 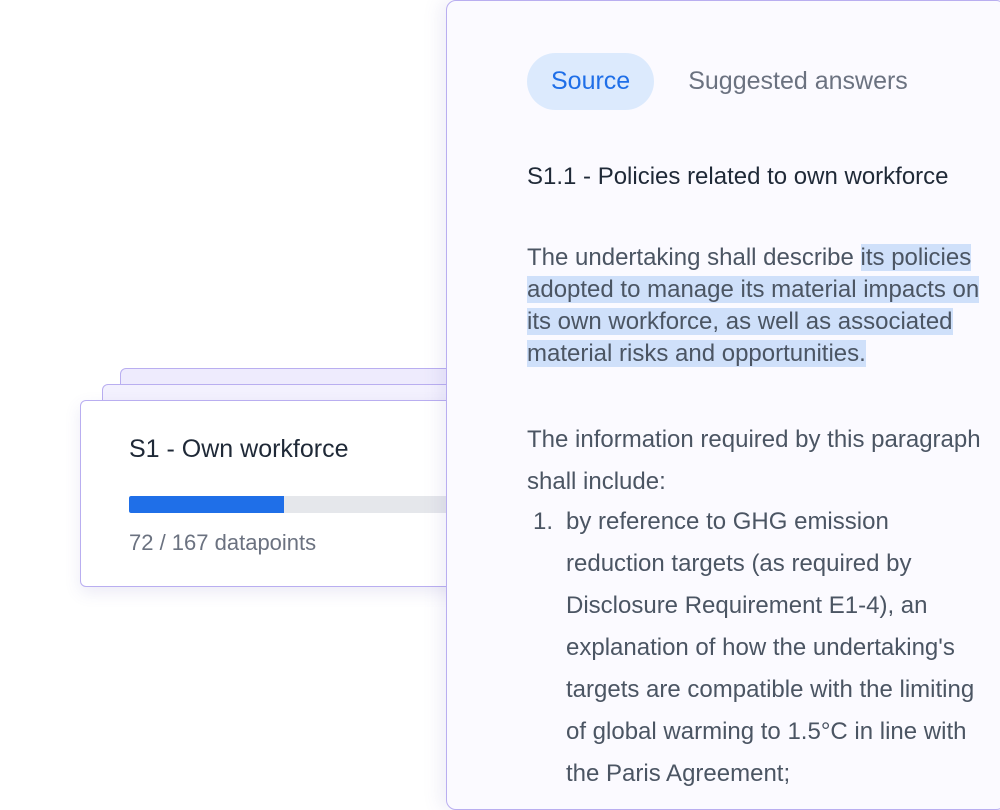 What do you see at coordinates (290, 493) in the screenshot?
I see `topic-card: S1 - Own workforce 72 / 167 datapoints` at bounding box center [290, 493].